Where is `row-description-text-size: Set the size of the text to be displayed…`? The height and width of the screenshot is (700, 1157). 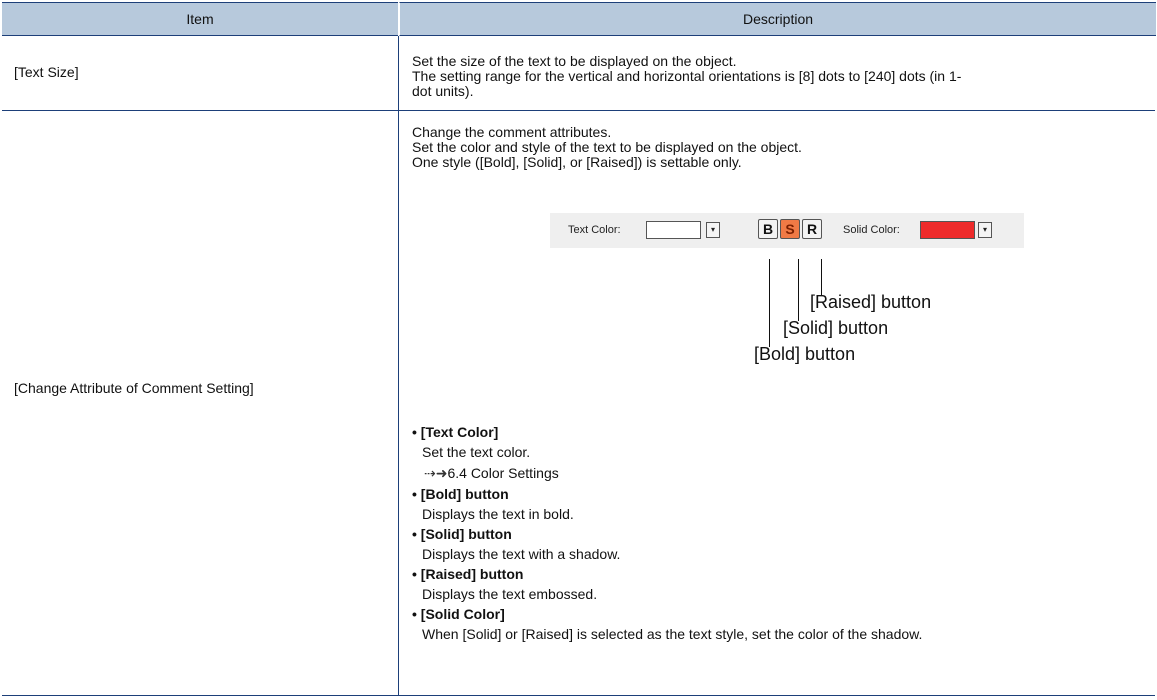
row-description-text-size: Set the size of the text to be displayed… is located at coordinates (777, 76).